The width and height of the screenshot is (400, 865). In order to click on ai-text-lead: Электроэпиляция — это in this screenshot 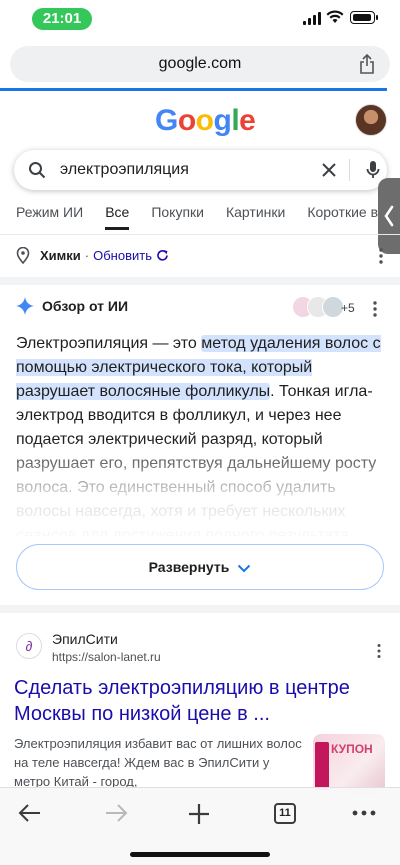, I will do `click(109, 343)`.